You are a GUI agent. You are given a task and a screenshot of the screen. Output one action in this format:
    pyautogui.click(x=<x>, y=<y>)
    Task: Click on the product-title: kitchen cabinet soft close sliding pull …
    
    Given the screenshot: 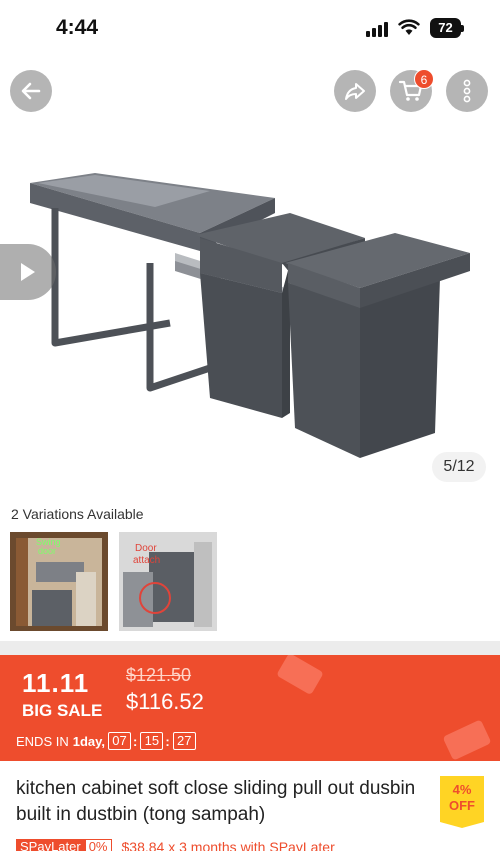 What is the action you would take?
    pyautogui.click(x=216, y=801)
    